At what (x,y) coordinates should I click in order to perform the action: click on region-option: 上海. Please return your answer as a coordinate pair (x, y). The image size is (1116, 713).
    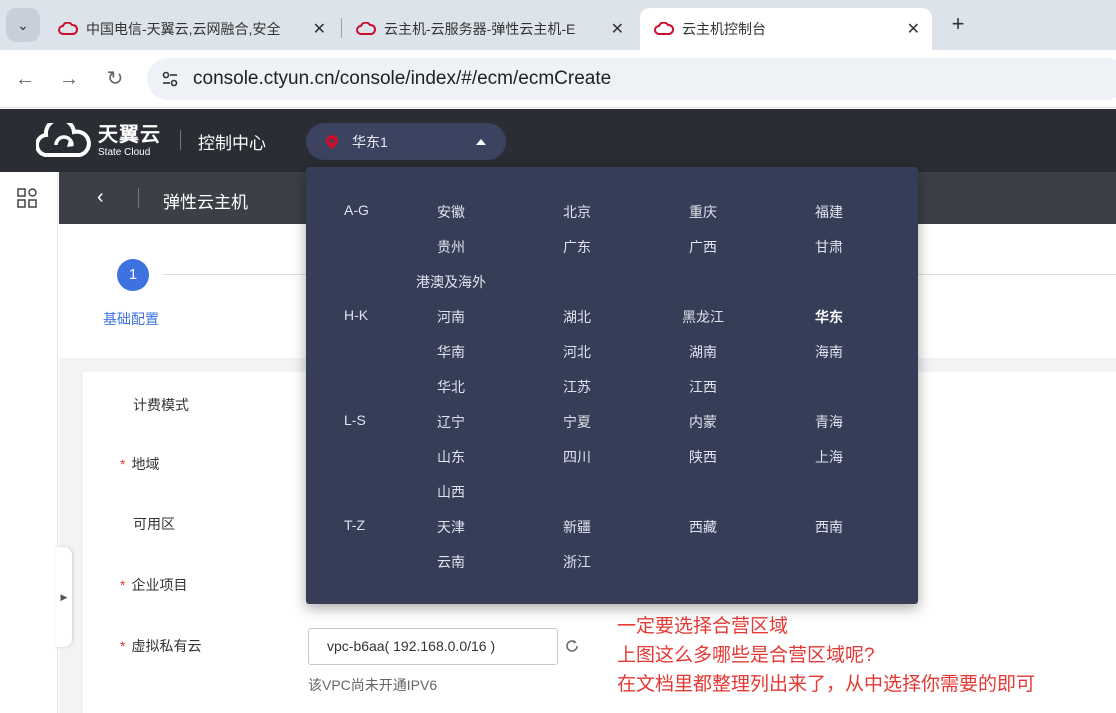
    Looking at the image, I should click on (829, 457).